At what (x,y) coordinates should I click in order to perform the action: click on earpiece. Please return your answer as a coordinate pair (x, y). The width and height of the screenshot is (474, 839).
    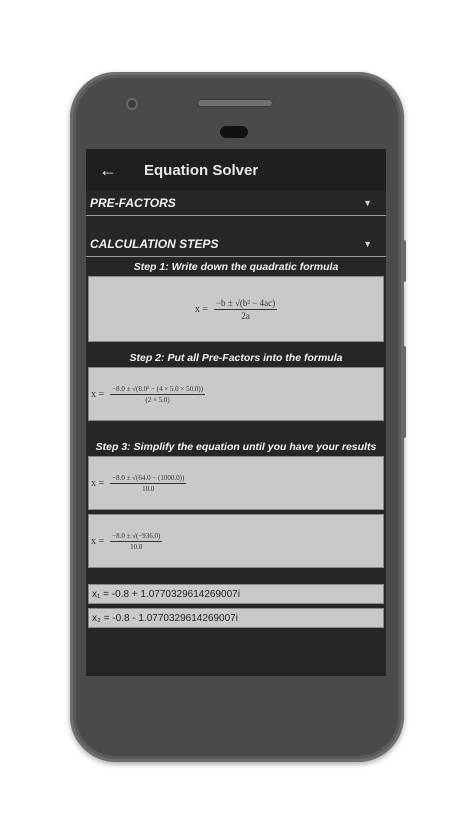
    Looking at the image, I should click on (234, 132).